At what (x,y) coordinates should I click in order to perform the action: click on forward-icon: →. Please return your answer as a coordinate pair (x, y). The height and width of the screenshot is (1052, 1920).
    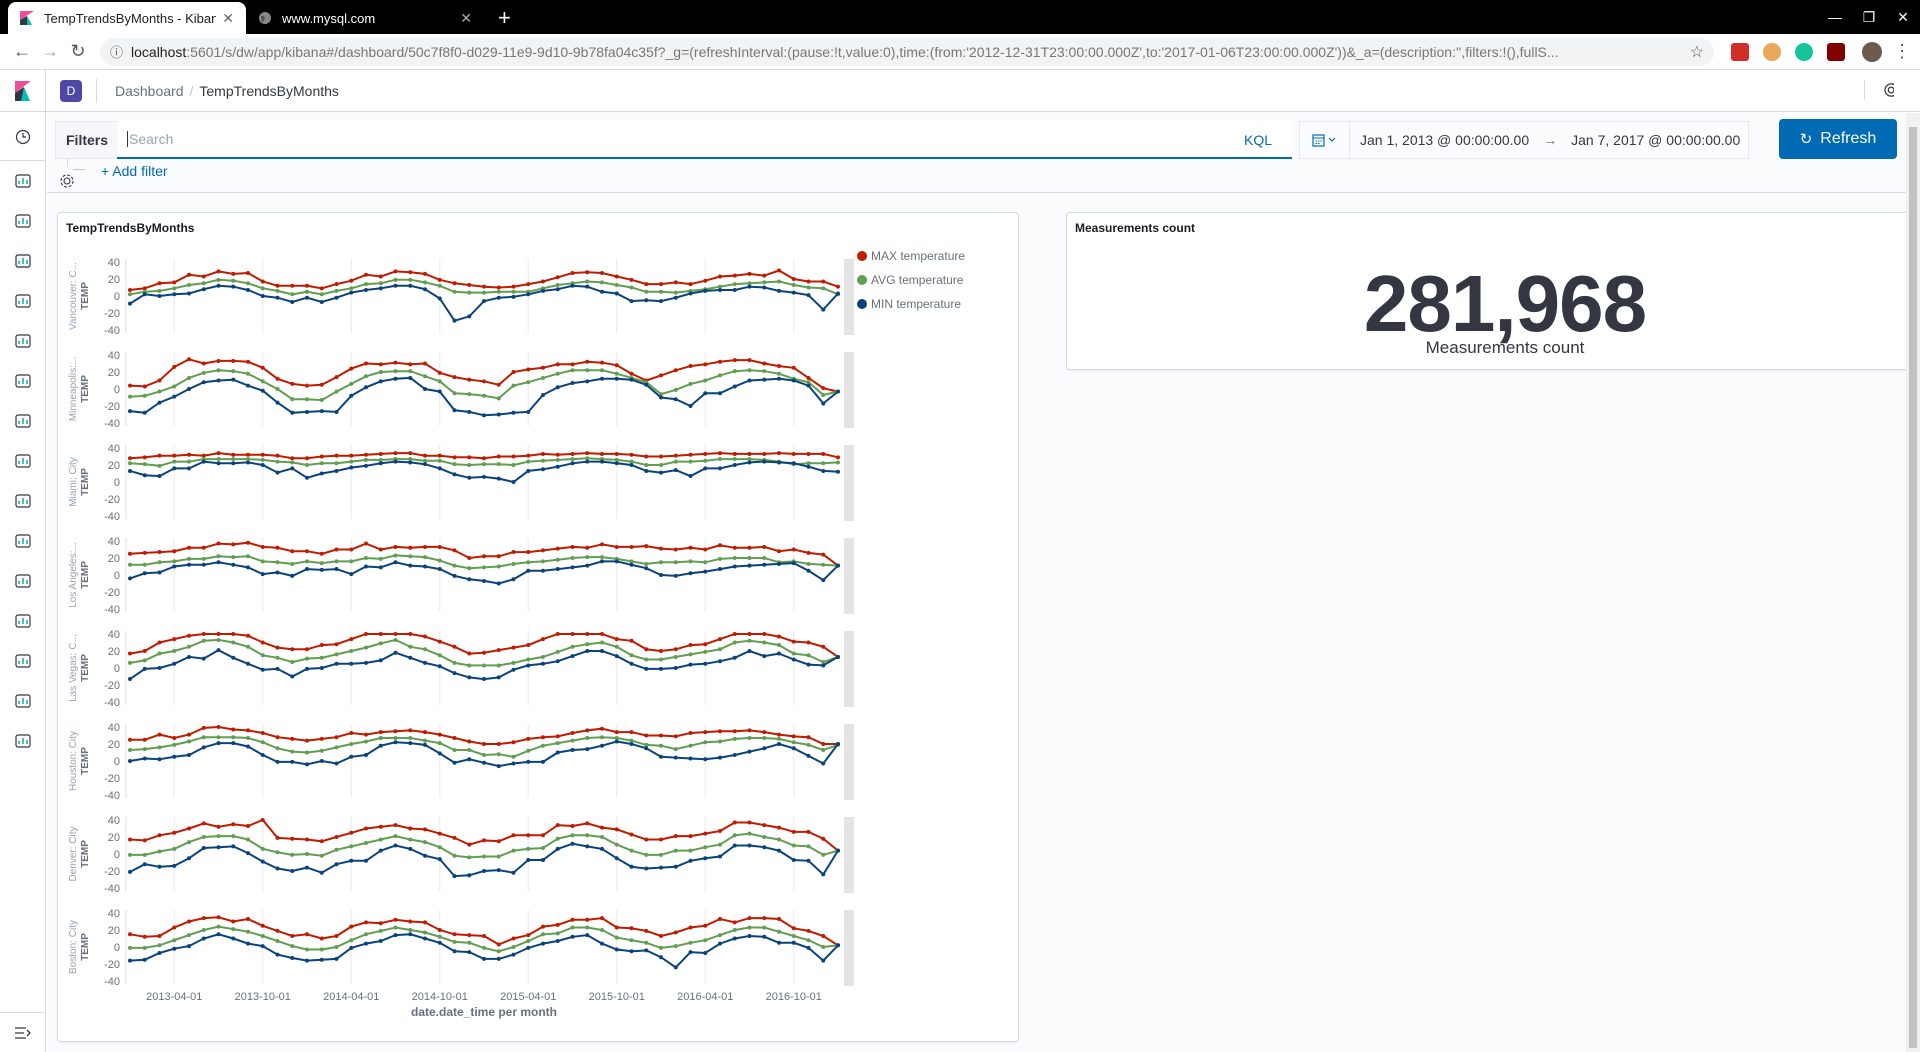
    Looking at the image, I should click on (50, 51).